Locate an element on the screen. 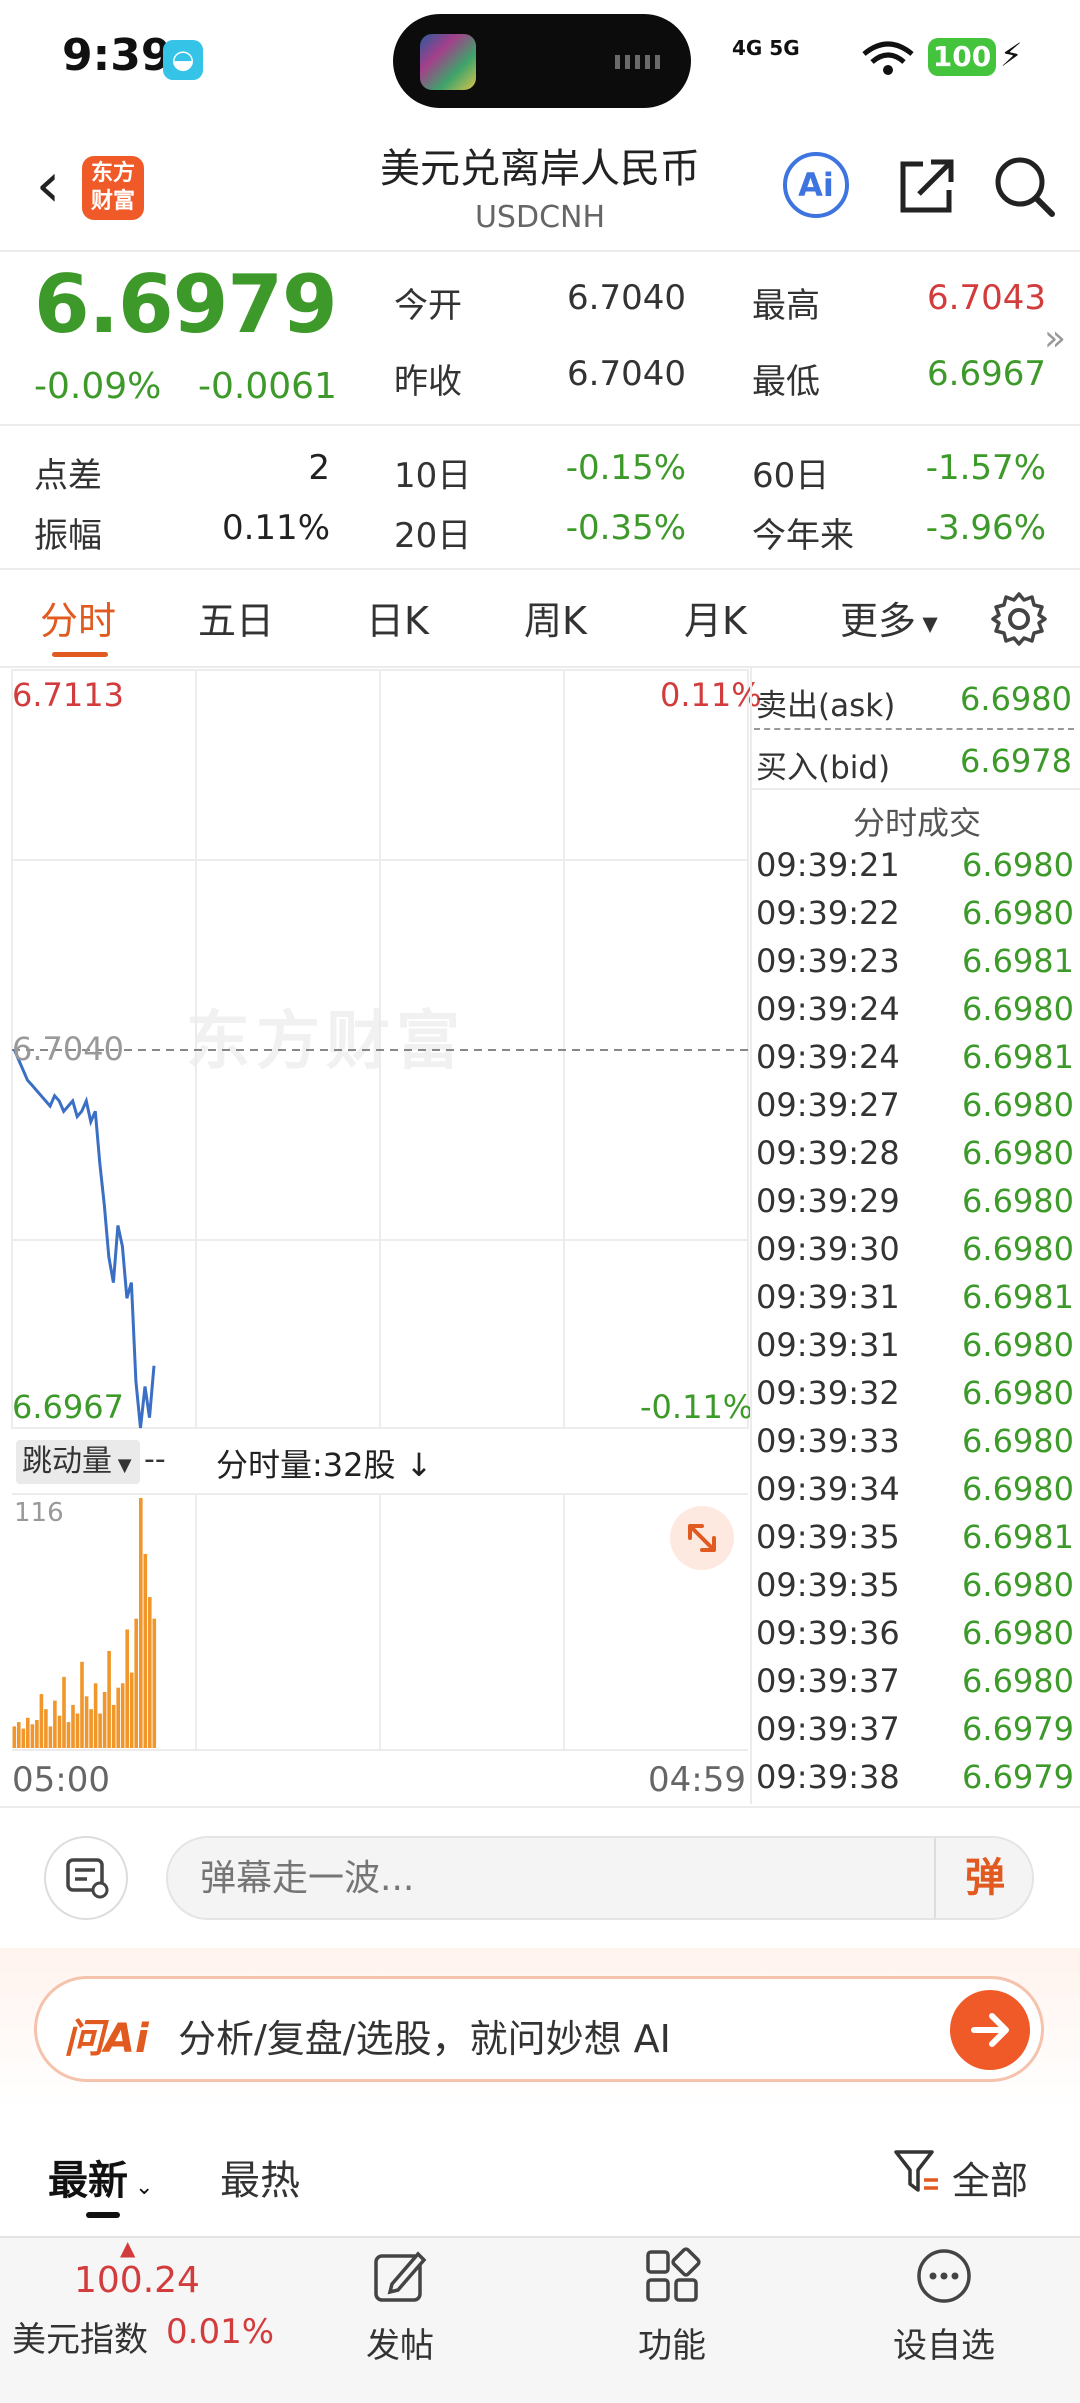  danmu-send-button: 弹 is located at coordinates (984, 1878).